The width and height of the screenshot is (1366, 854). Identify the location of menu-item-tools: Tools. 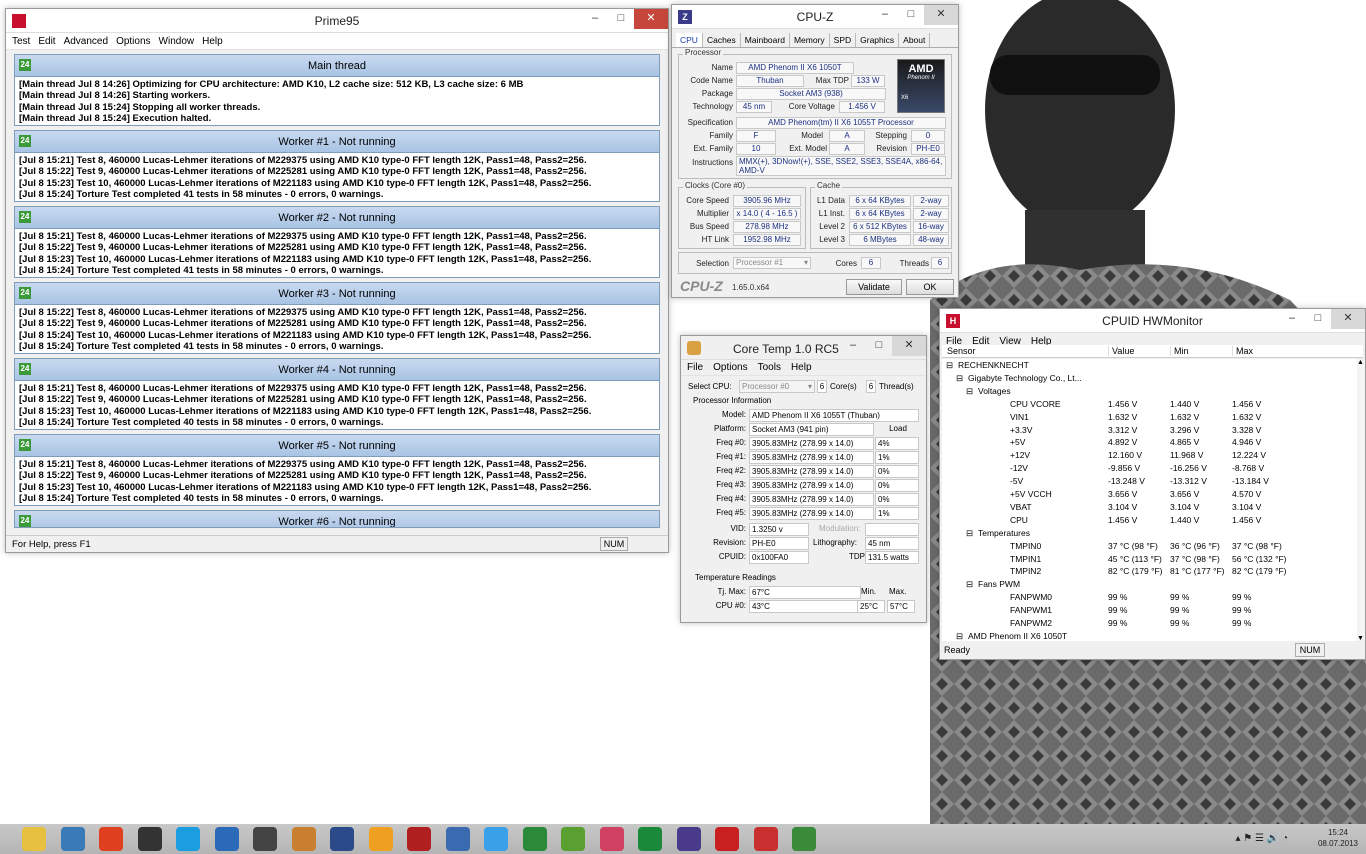
(769, 367).